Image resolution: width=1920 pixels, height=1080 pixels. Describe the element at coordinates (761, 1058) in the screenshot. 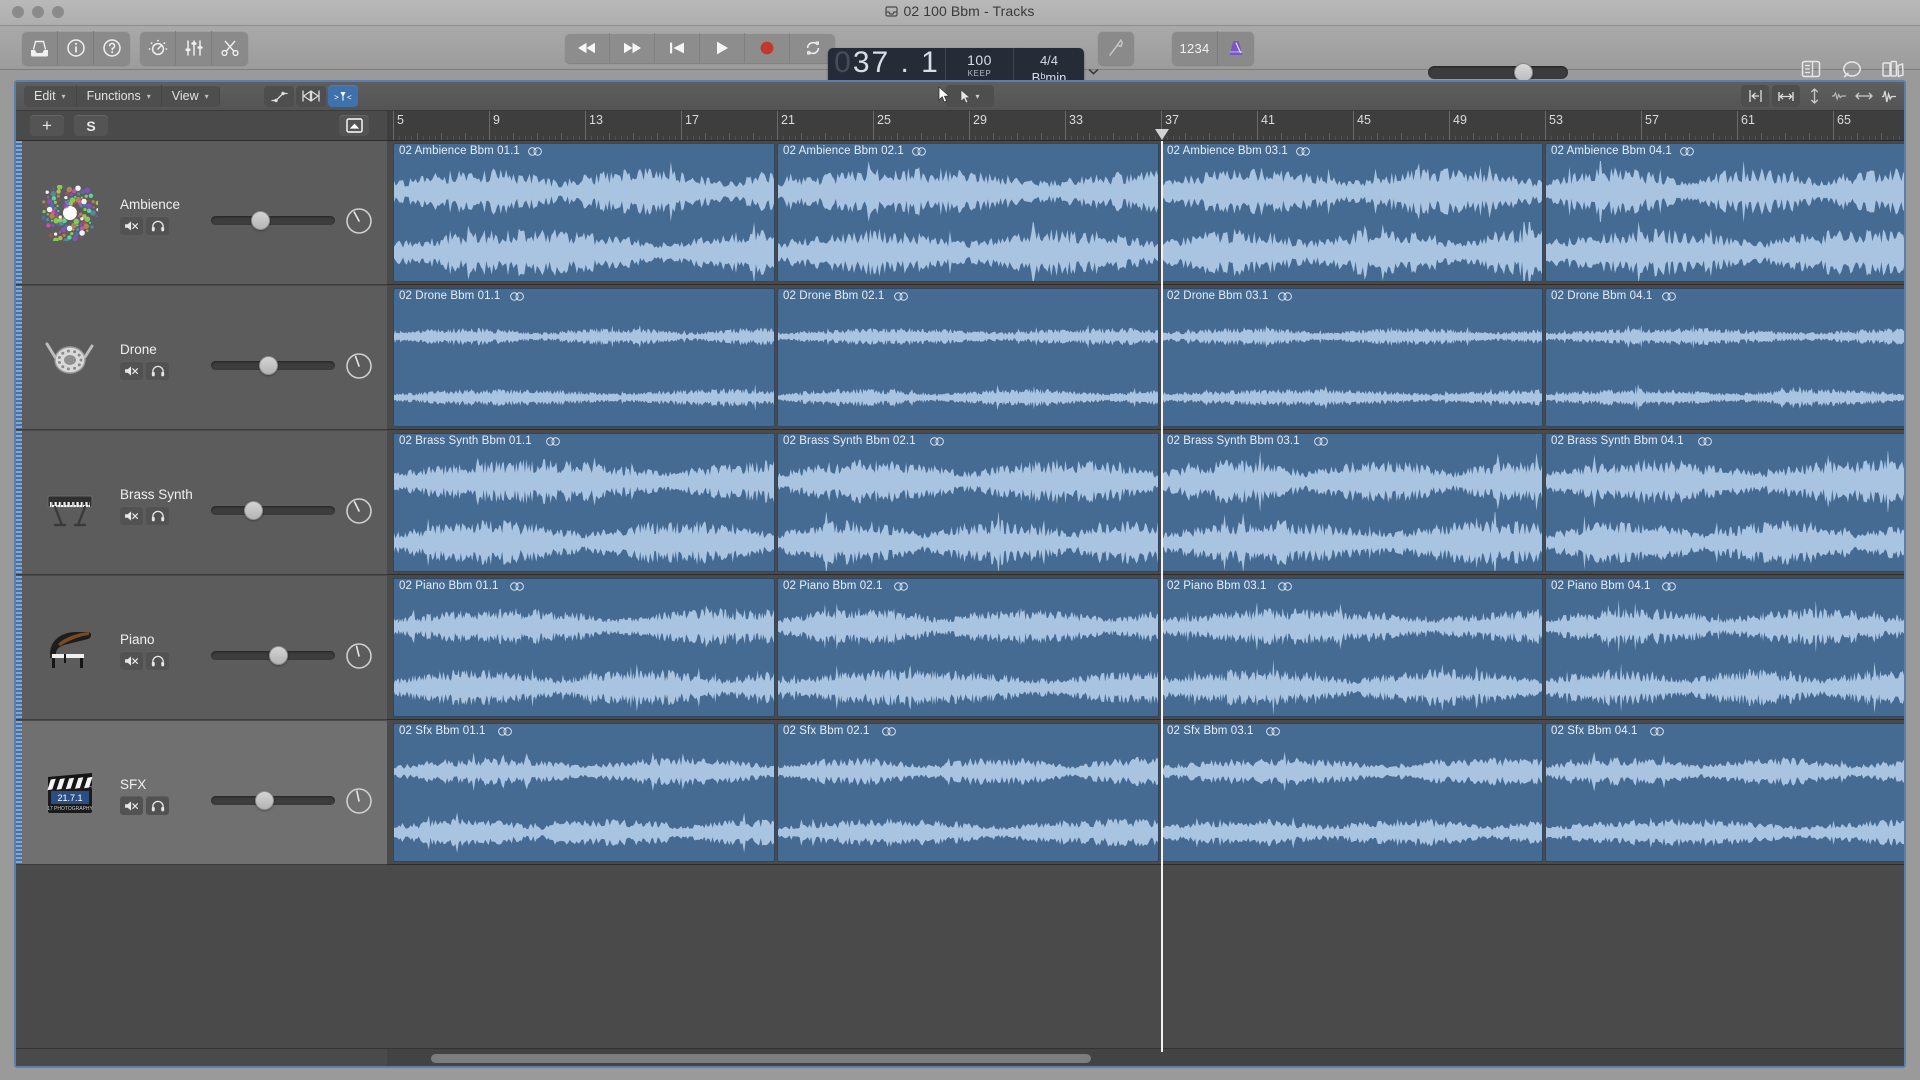

I see `horizontal-scroll-thumb` at that location.